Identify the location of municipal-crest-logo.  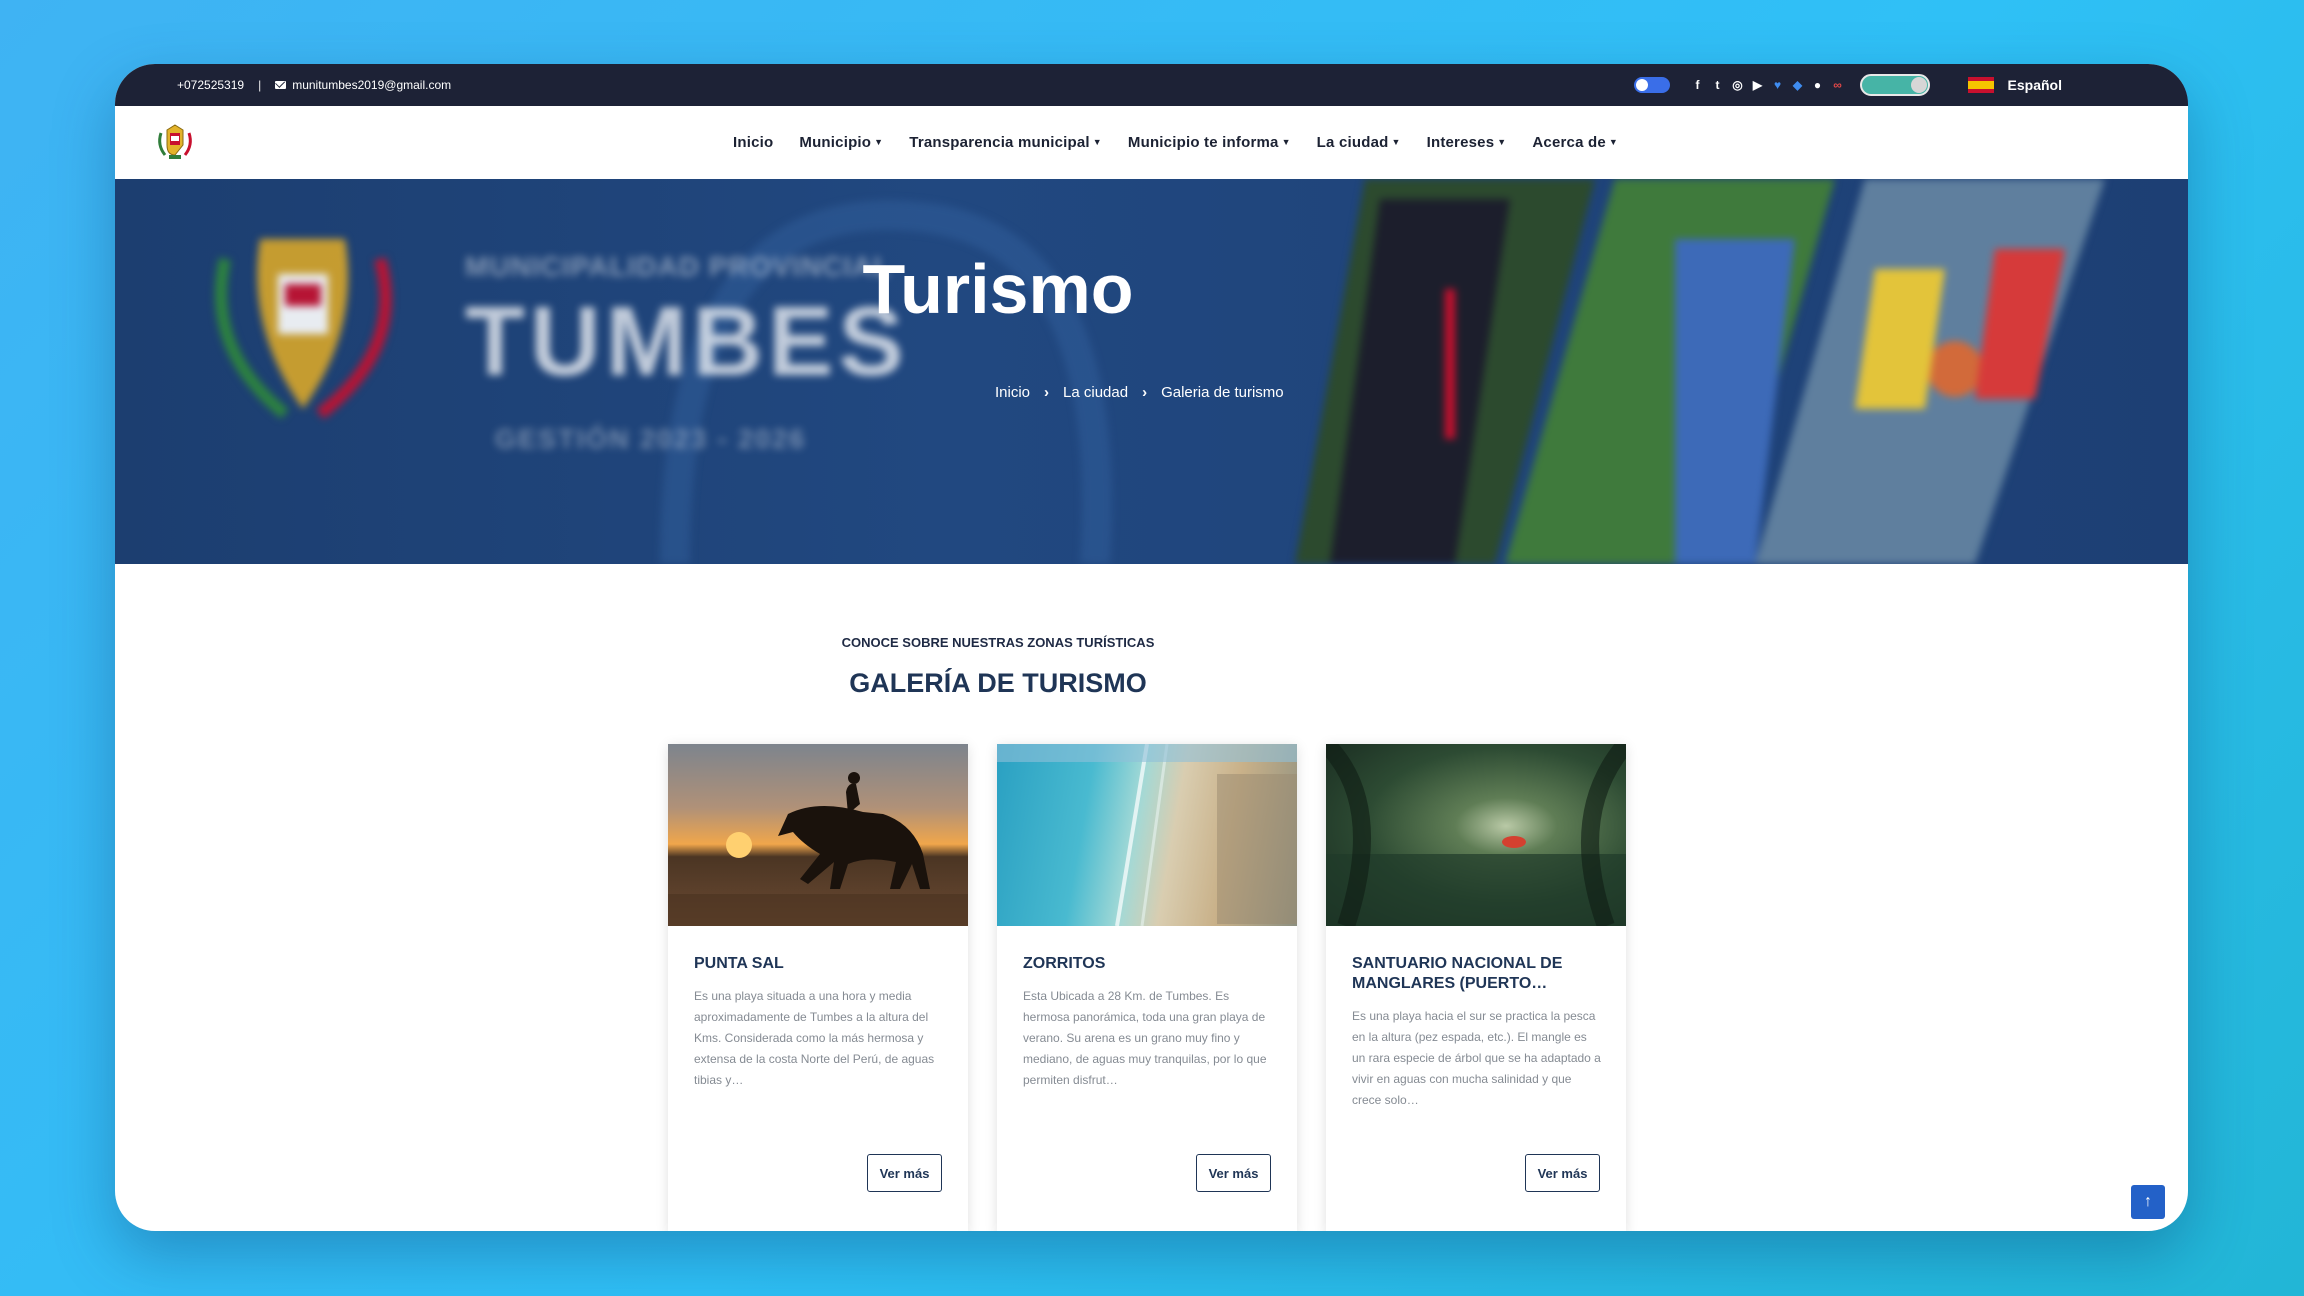
(175, 142).